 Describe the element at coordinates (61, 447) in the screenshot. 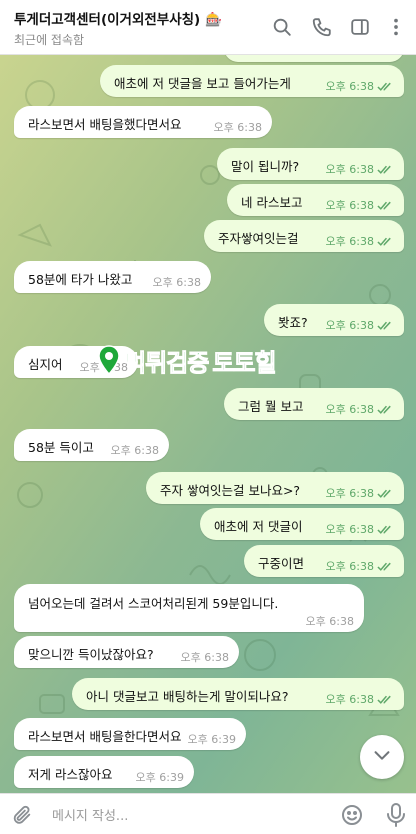

I see `message-text: 58분 득이고` at that location.